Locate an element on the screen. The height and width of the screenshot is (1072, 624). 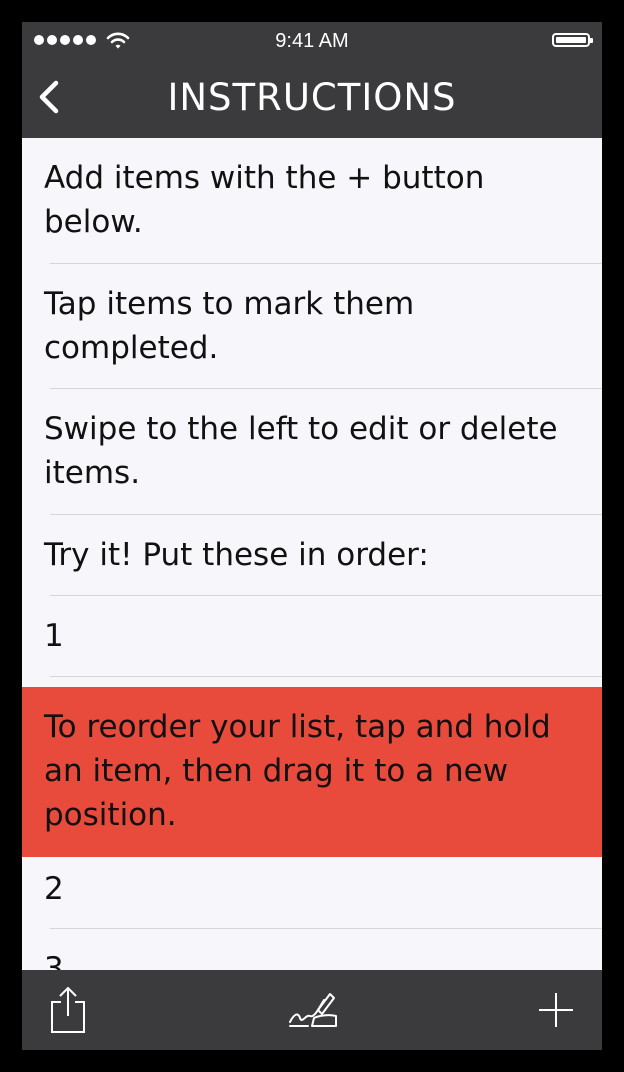
list-item: 3 is located at coordinates (312, 949).